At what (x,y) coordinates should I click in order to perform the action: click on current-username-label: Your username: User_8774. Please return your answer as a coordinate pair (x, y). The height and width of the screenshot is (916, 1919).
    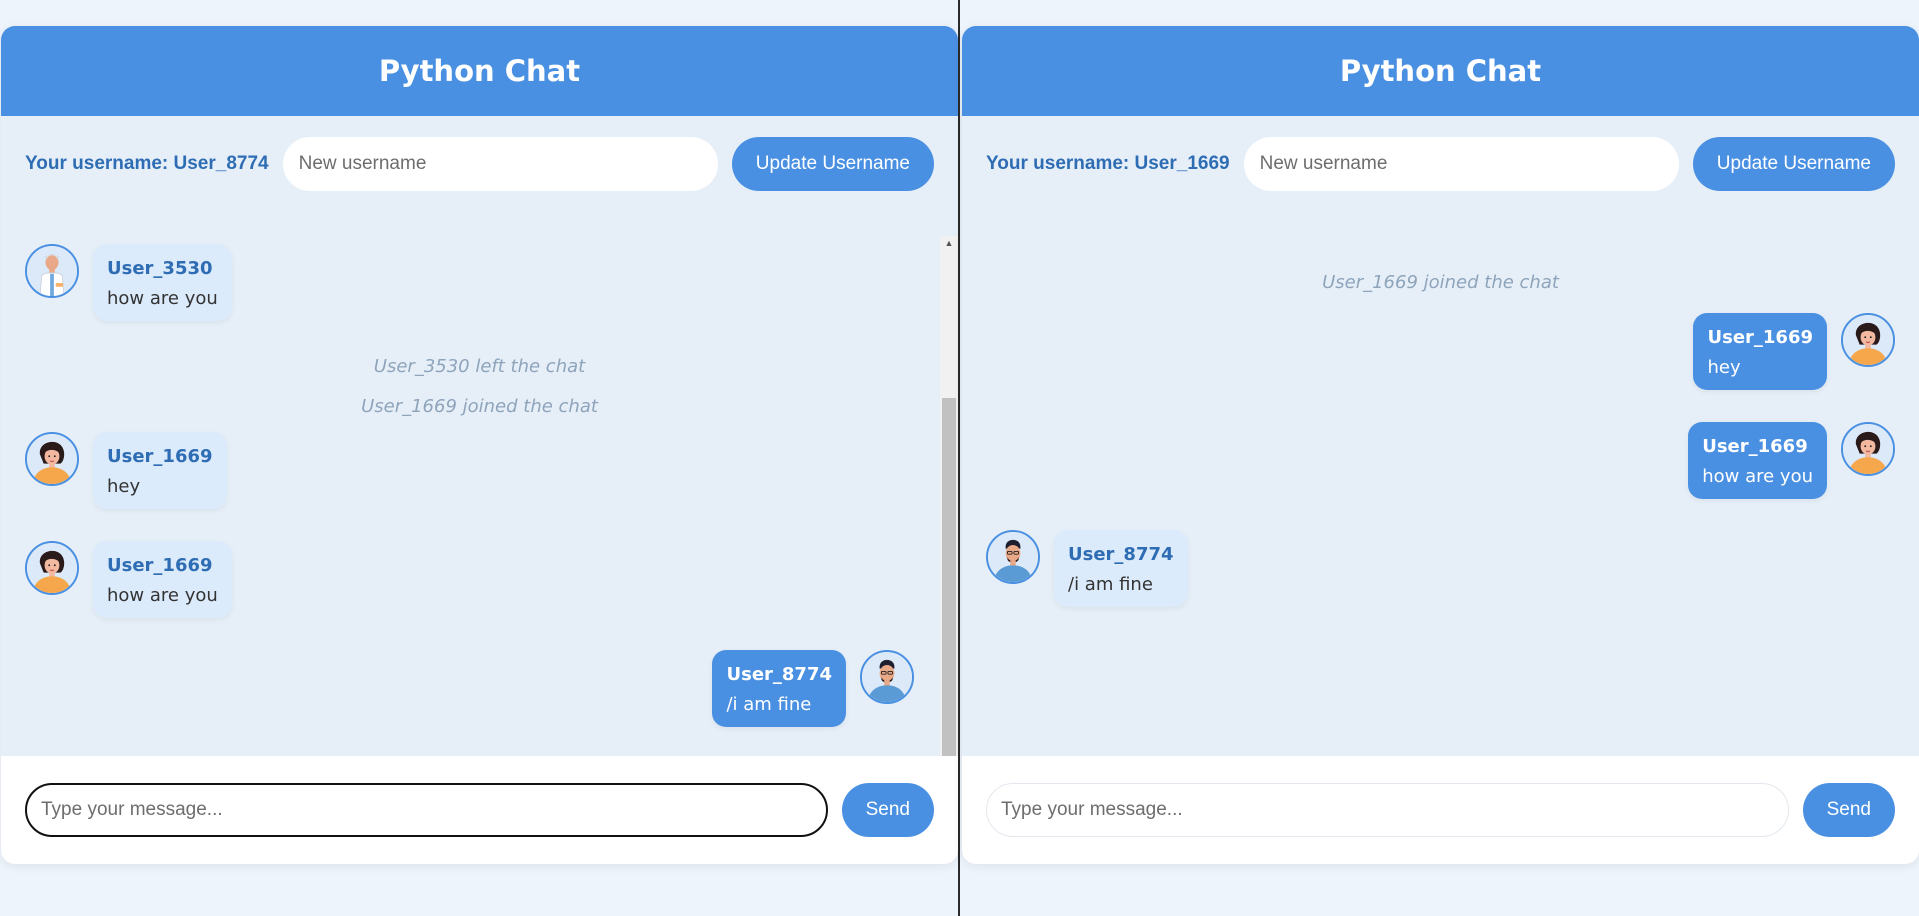
    Looking at the image, I should click on (147, 163).